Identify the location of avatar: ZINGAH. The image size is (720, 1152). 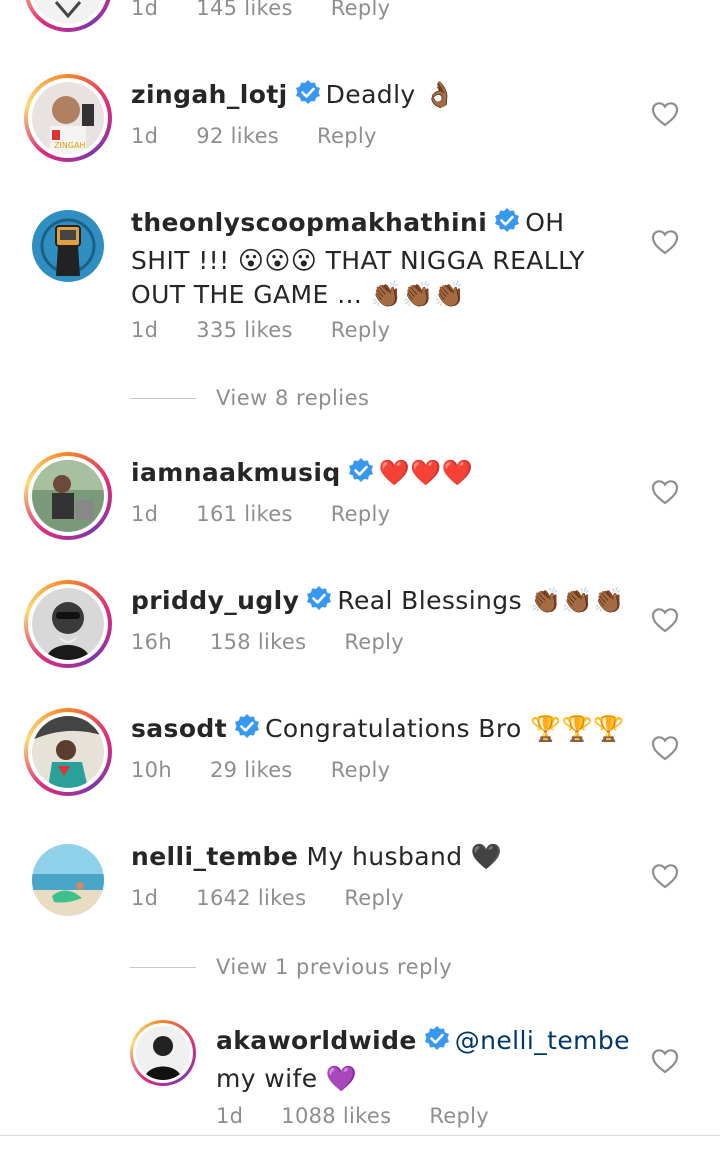
(68, 118).